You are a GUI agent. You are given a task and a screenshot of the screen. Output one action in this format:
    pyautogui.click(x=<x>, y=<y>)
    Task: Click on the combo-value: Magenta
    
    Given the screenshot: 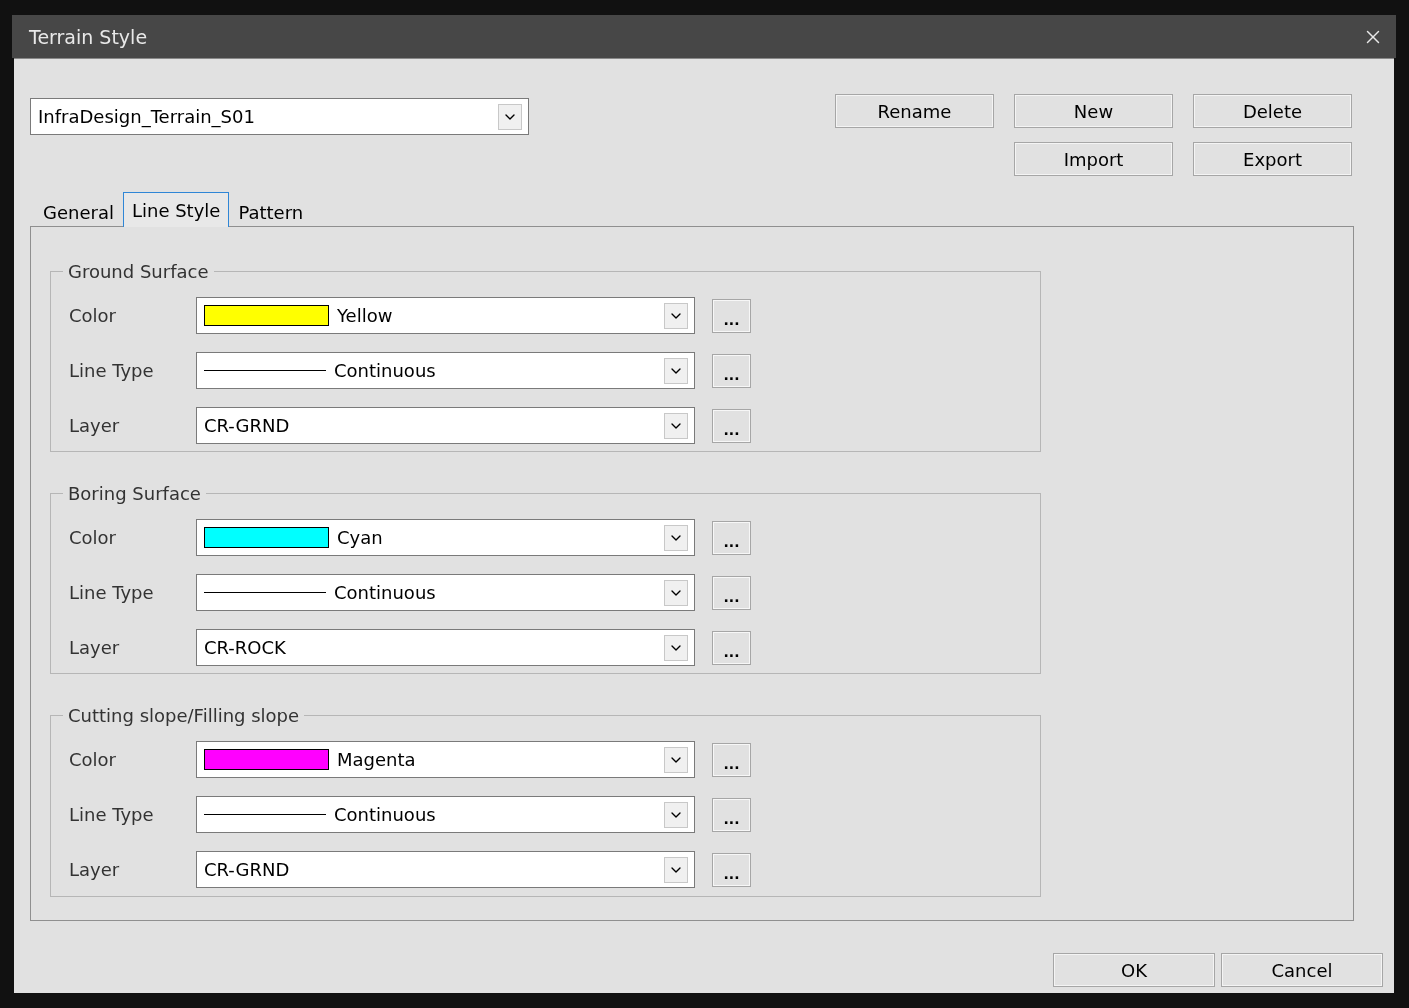 What is the action you would take?
    pyautogui.click(x=376, y=759)
    